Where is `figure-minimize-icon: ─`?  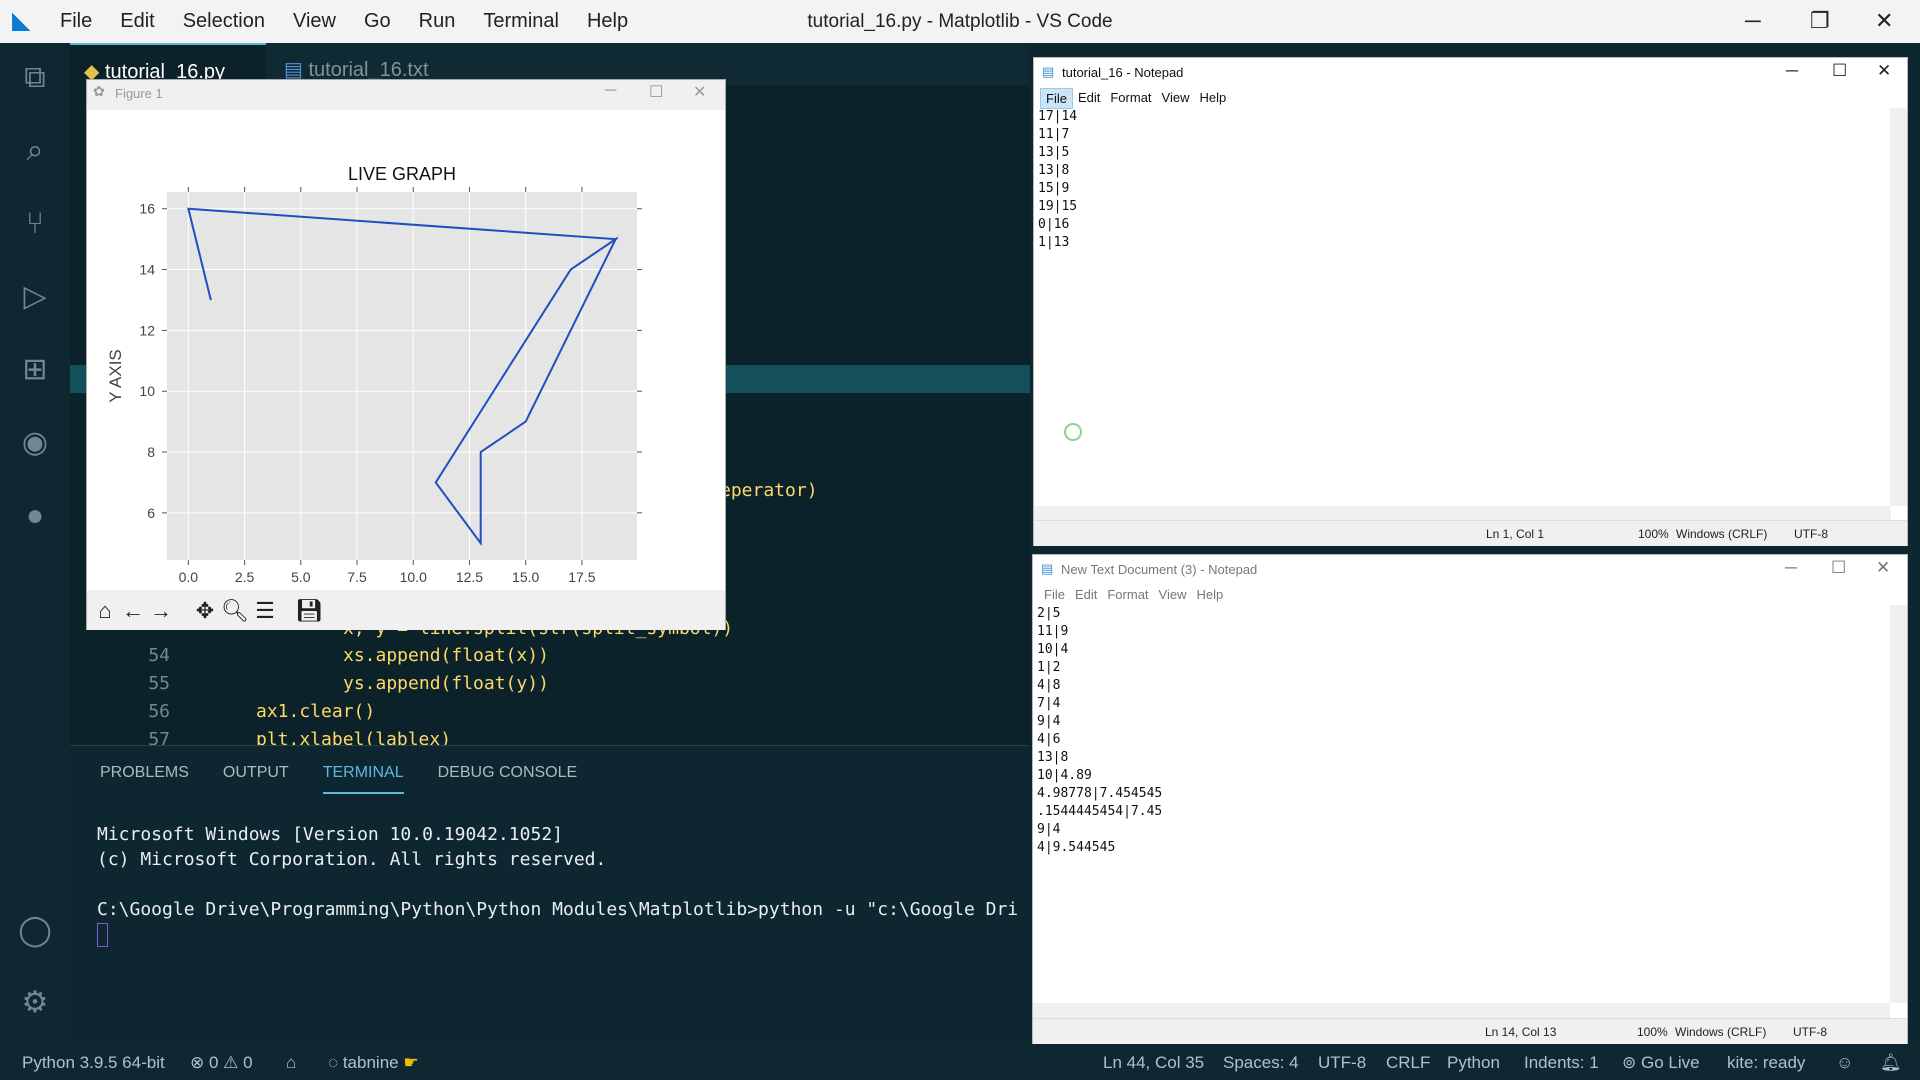
figure-minimize-icon: ─ is located at coordinates (610, 91).